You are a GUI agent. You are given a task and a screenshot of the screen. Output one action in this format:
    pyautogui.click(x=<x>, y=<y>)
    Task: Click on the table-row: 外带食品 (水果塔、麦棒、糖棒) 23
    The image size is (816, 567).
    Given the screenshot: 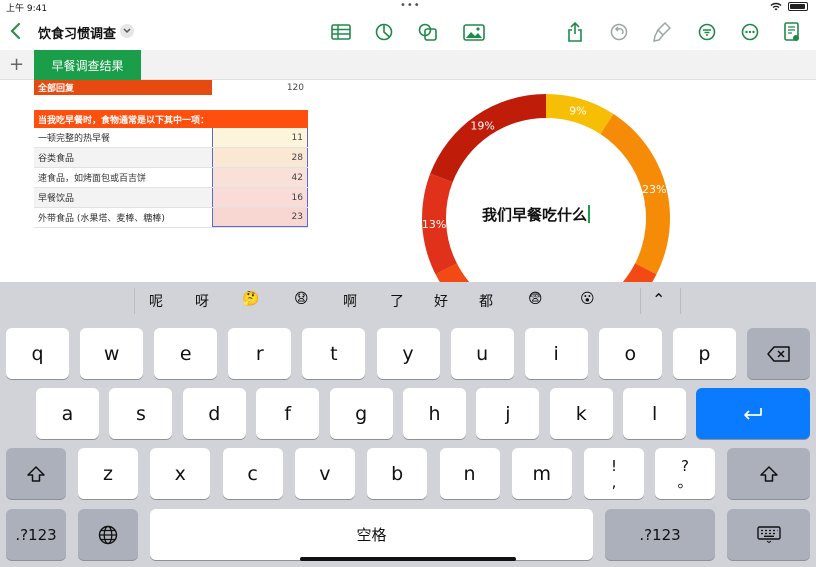 What is the action you would take?
    pyautogui.click(x=171, y=218)
    